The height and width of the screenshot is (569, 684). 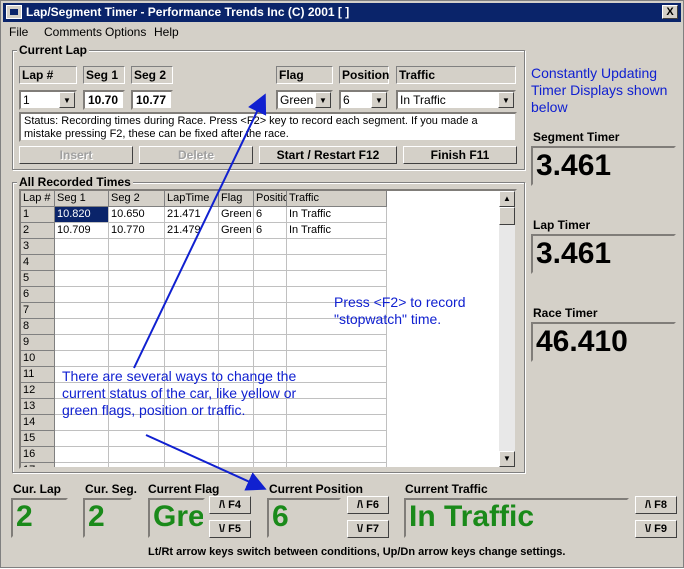 I want to click on delete-button: Delete, so click(x=196, y=155).